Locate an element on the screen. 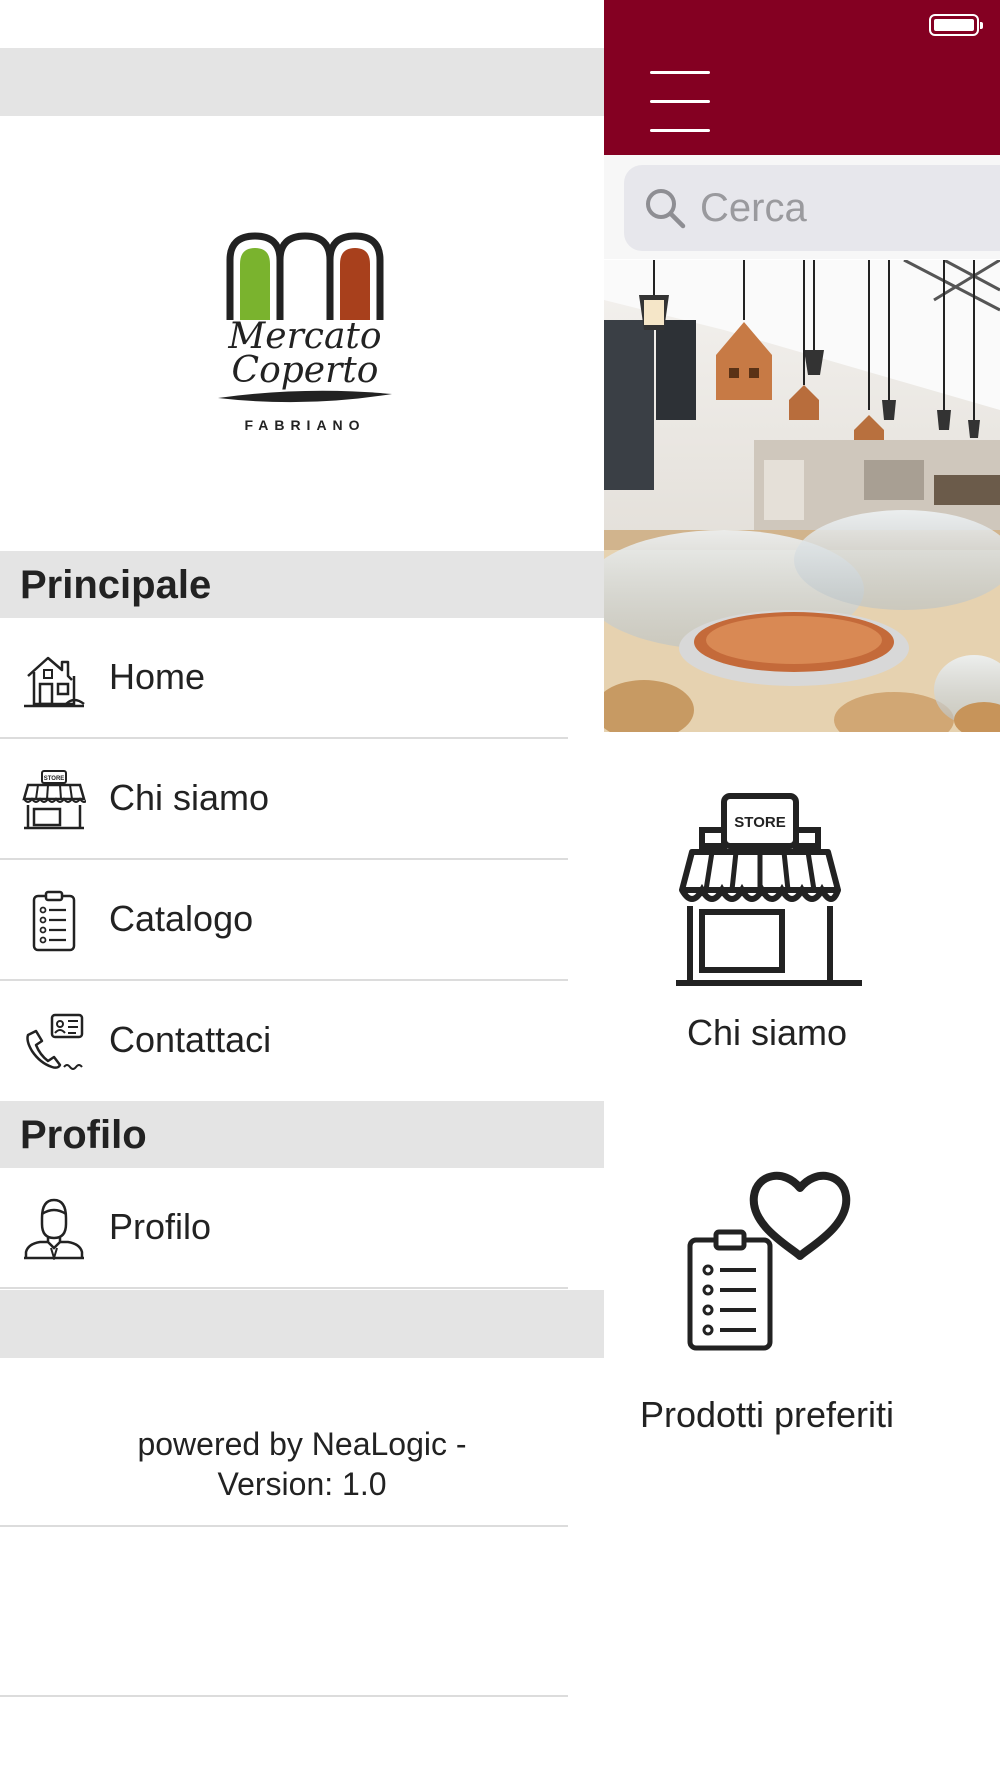  section-header-principale: Principale is located at coordinates (302, 584).